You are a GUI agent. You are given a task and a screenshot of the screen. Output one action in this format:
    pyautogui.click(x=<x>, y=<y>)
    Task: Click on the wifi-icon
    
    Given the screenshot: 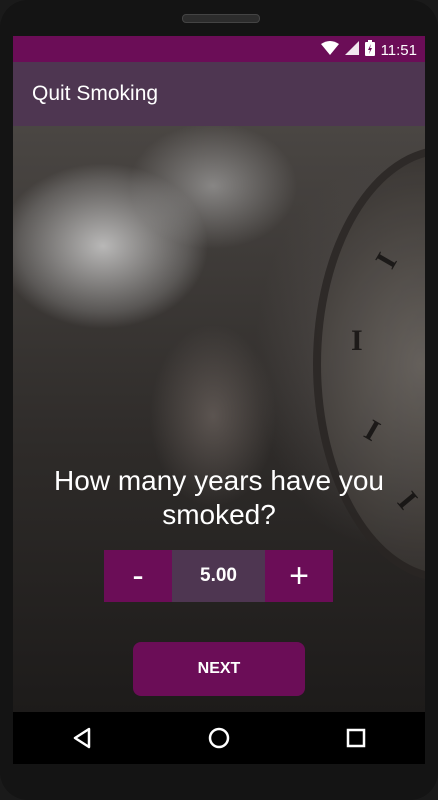 What is the action you would take?
    pyautogui.click(x=329, y=50)
    